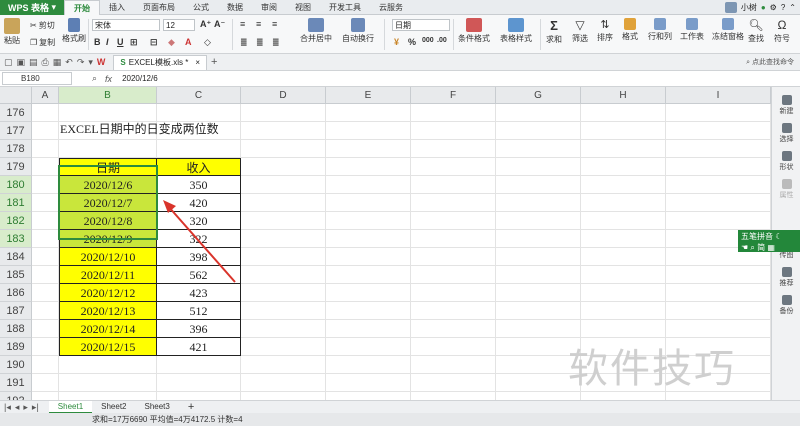  What do you see at coordinates (345, 7) in the screenshot?
I see `tab-developer: 开发工具` at bounding box center [345, 7].